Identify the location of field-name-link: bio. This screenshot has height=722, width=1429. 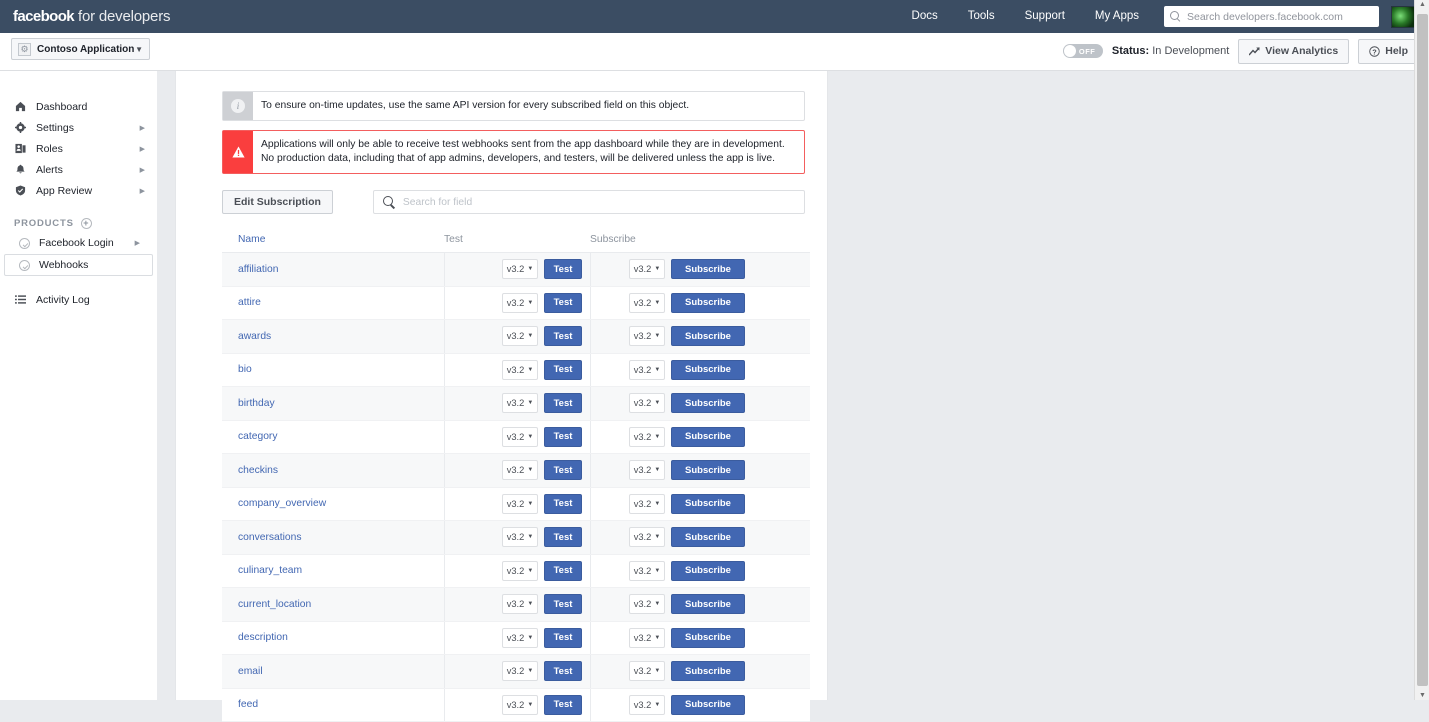
(333, 369).